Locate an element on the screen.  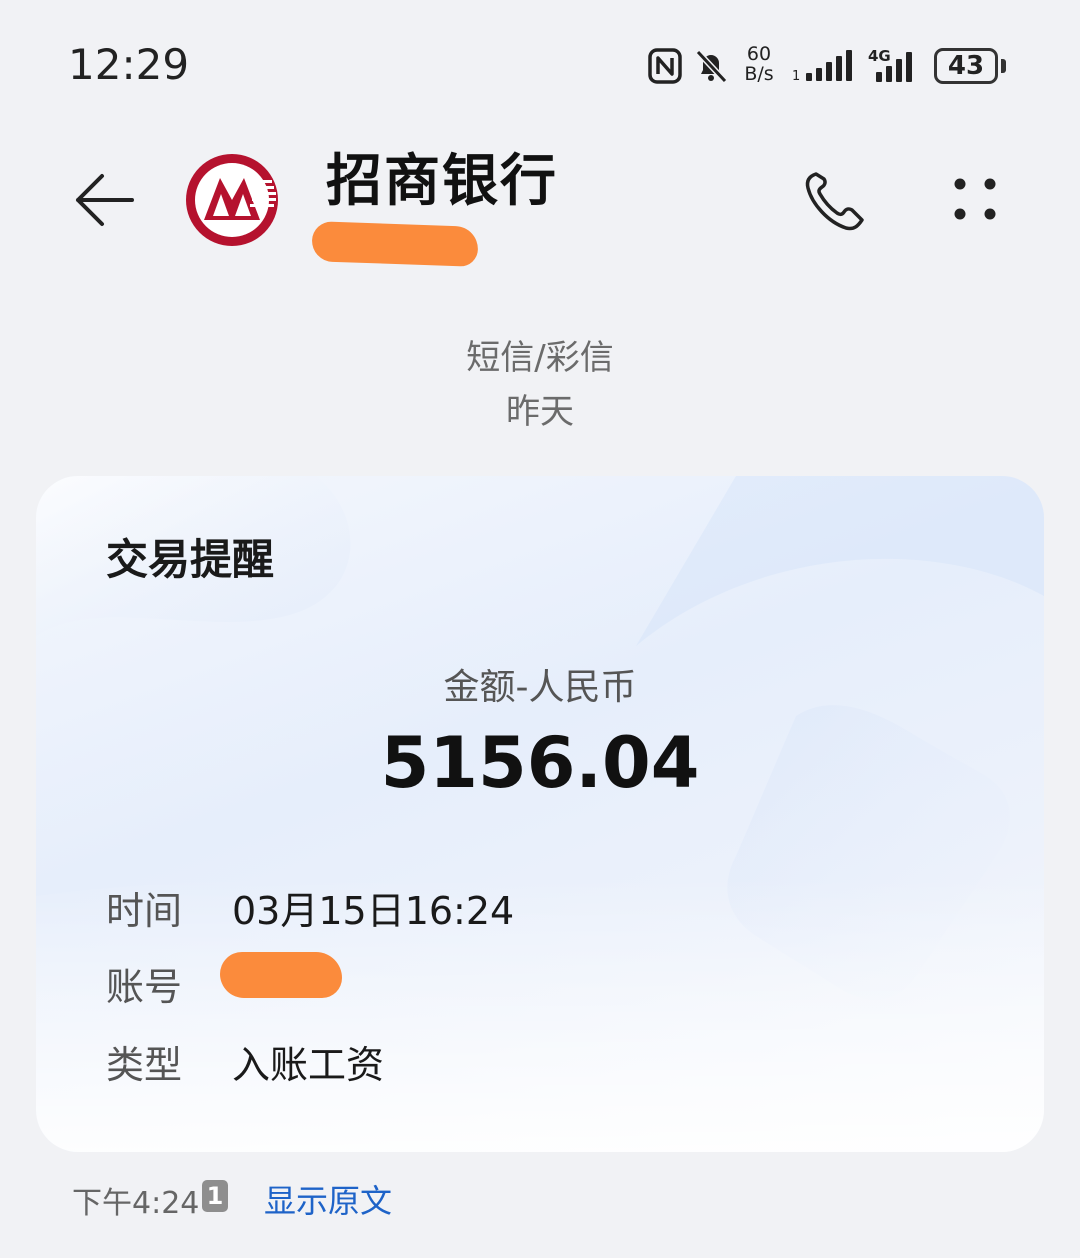
call-button is located at coordinates (835, 201).